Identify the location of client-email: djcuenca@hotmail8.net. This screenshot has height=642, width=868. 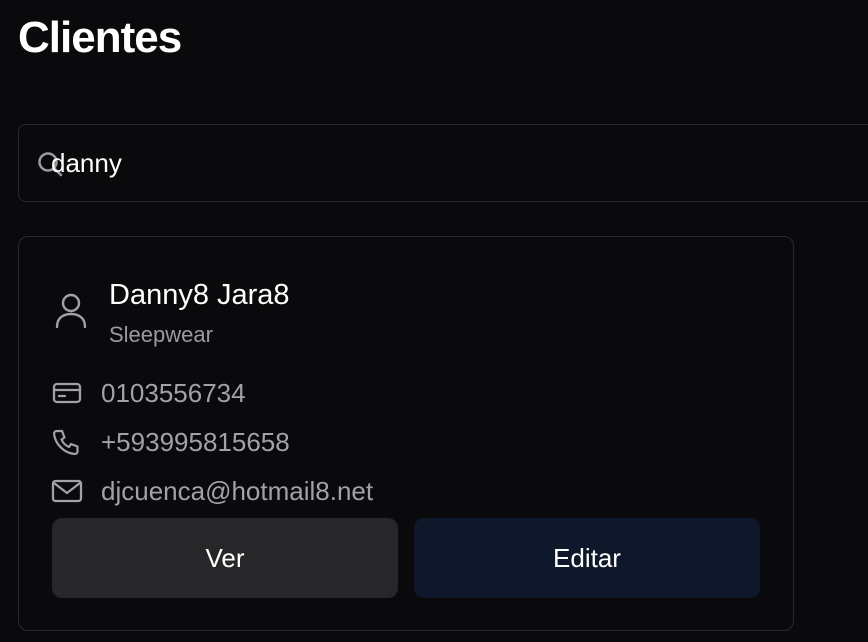
(237, 491).